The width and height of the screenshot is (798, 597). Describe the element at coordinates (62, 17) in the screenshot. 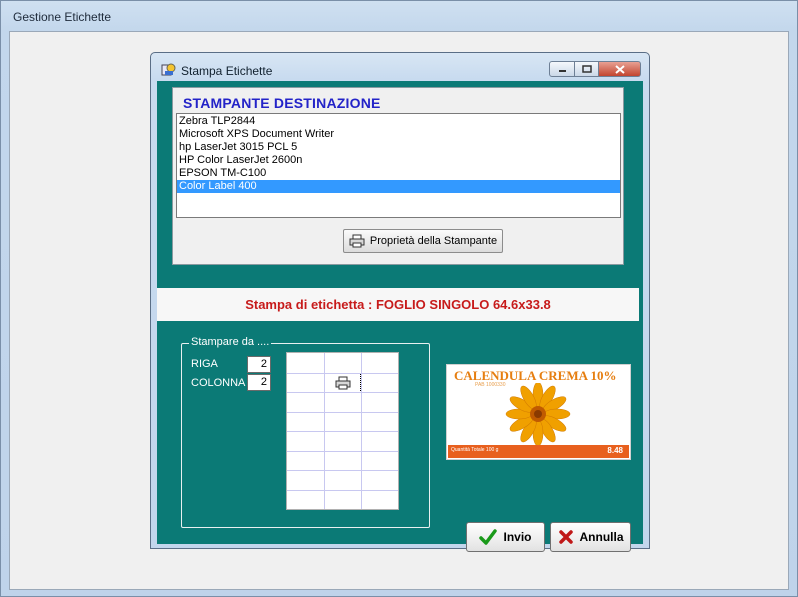

I see `main-window-title: Gestione Etichette` at that location.